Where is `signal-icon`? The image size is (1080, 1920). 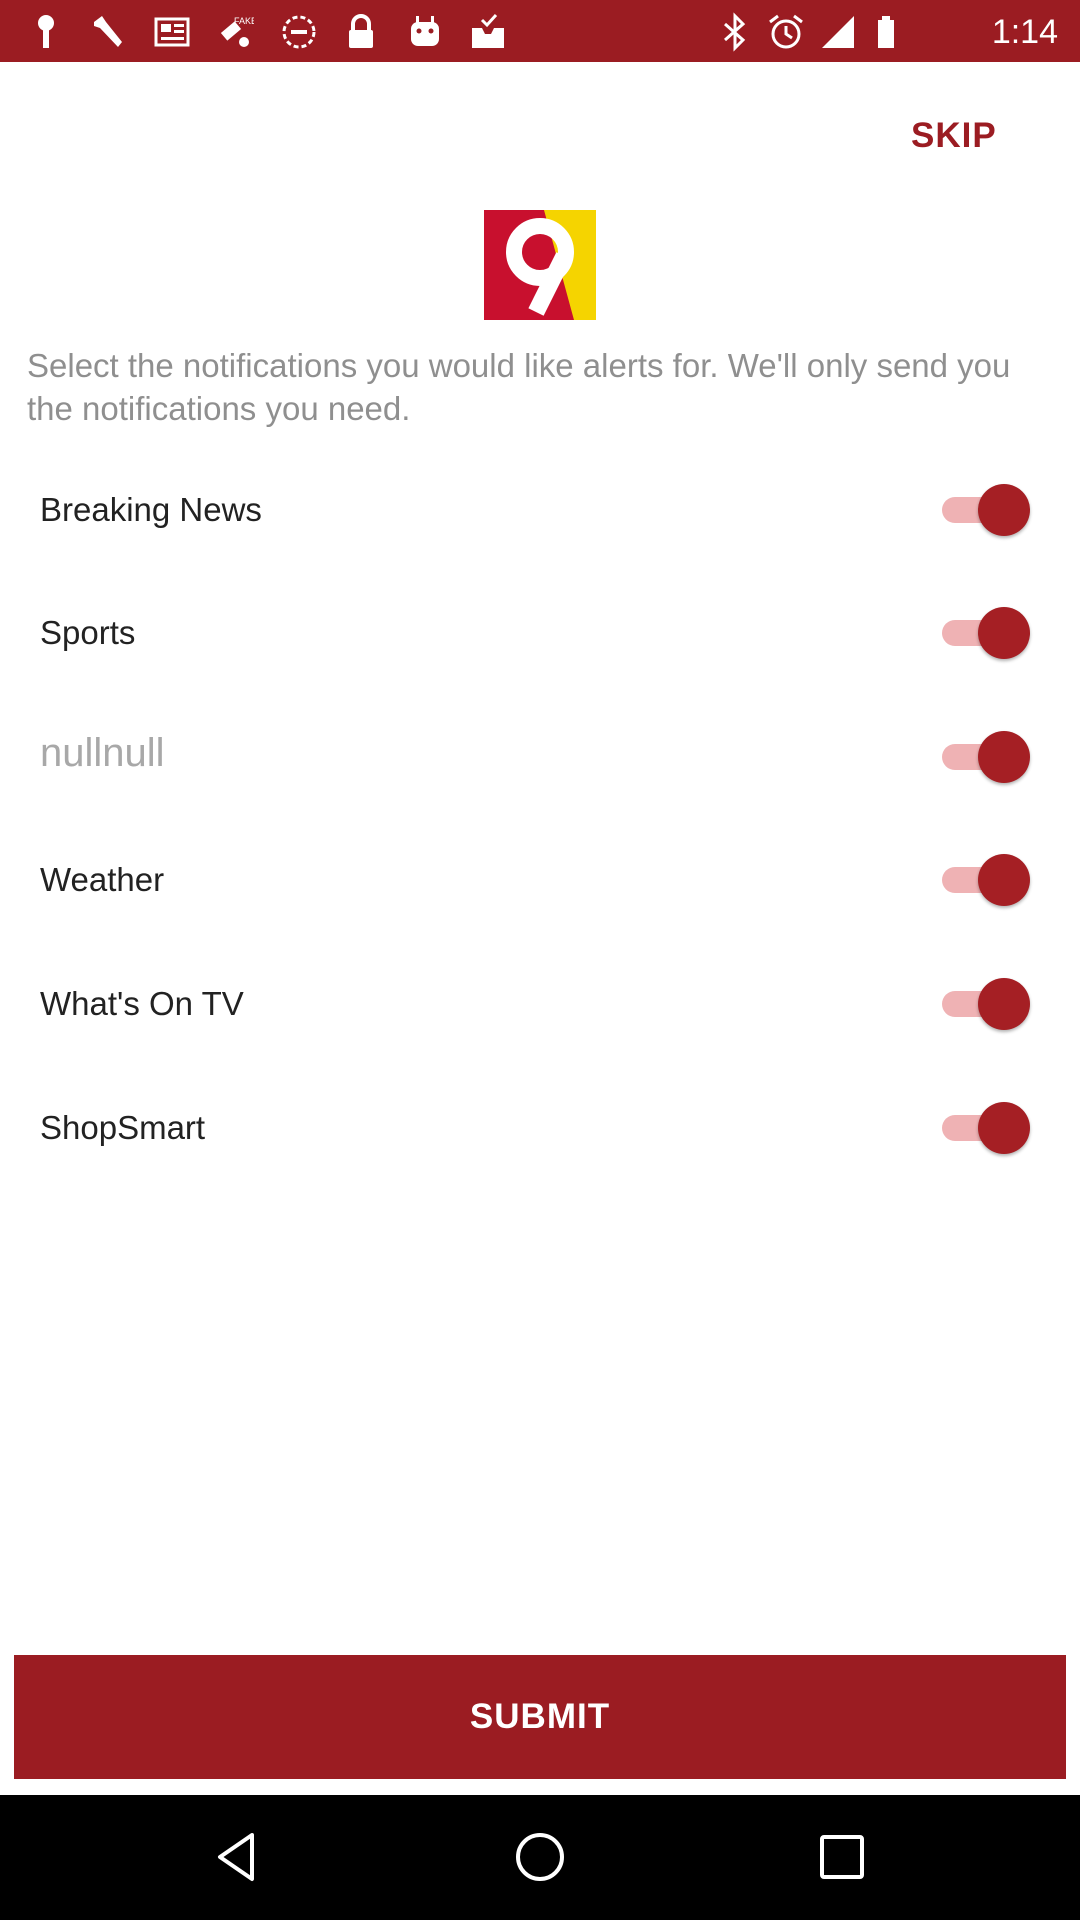
signal-icon is located at coordinates (838, 32).